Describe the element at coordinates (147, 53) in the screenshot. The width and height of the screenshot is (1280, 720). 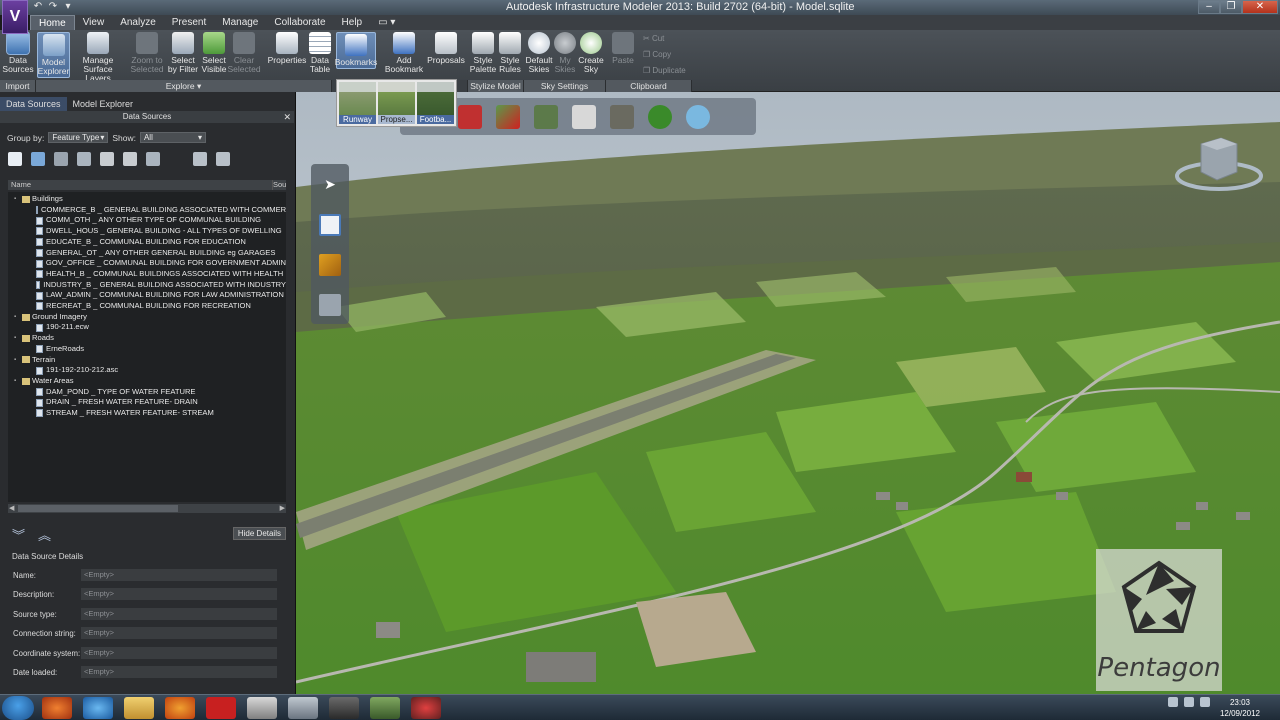
I see `zoom-to-selected-button: Zoom to Selected` at that location.